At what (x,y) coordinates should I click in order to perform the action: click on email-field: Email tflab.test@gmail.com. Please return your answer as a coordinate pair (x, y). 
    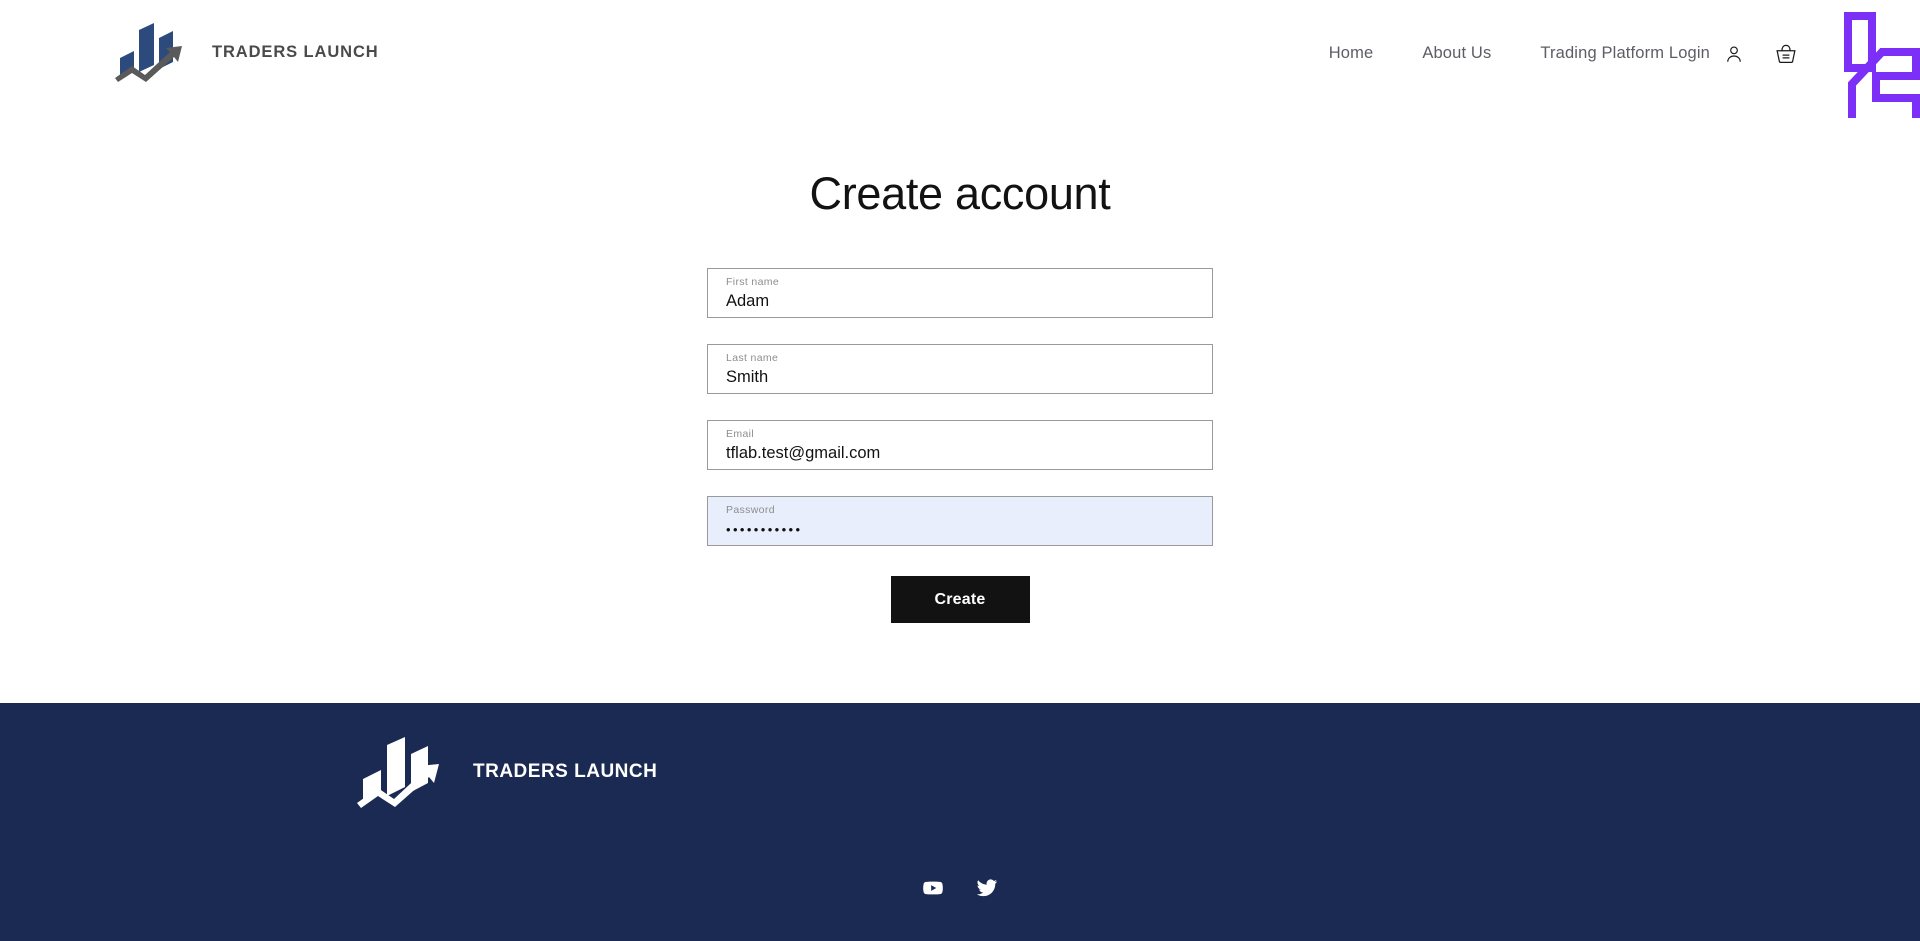
    Looking at the image, I should click on (960, 445).